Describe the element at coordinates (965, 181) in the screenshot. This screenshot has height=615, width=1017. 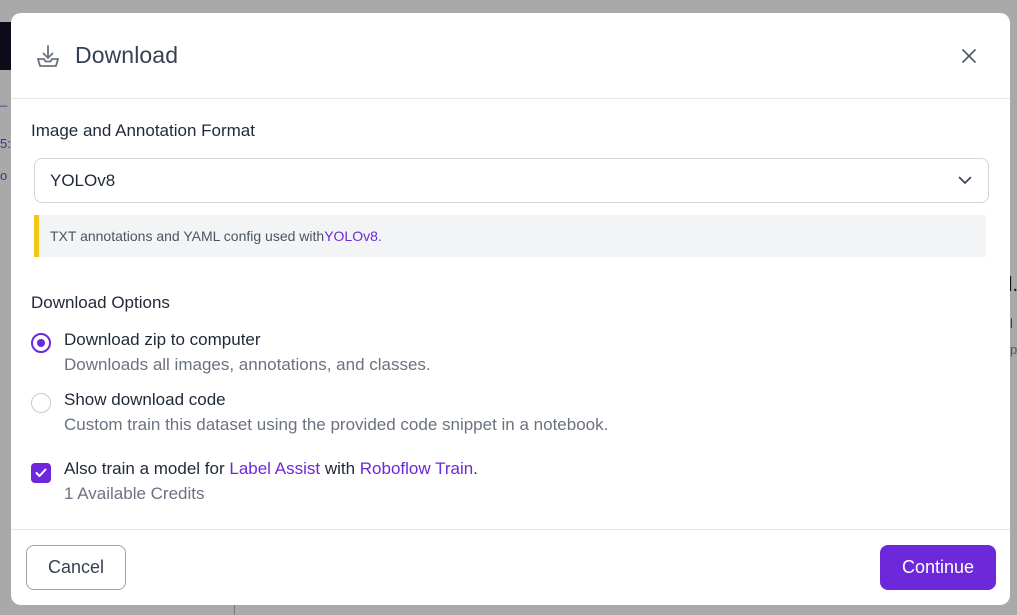
I see `chevron-down-icon` at that location.